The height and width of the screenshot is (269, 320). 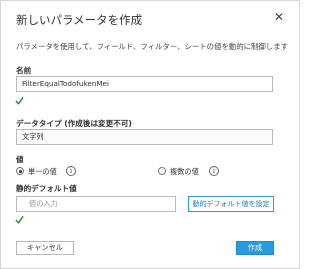 I want to click on single-value-label: 単一の値, so click(x=42, y=171).